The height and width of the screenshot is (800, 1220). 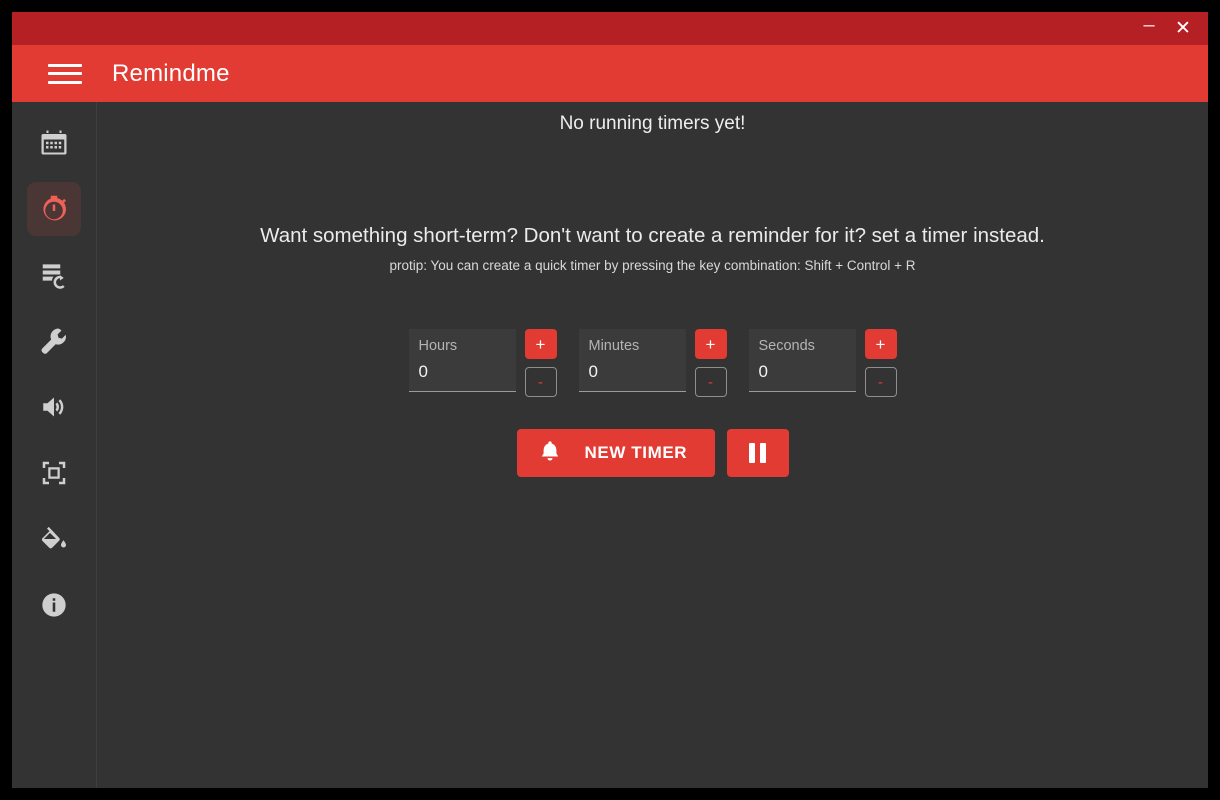 I want to click on seconds-stepper: + -, so click(x=880, y=363).